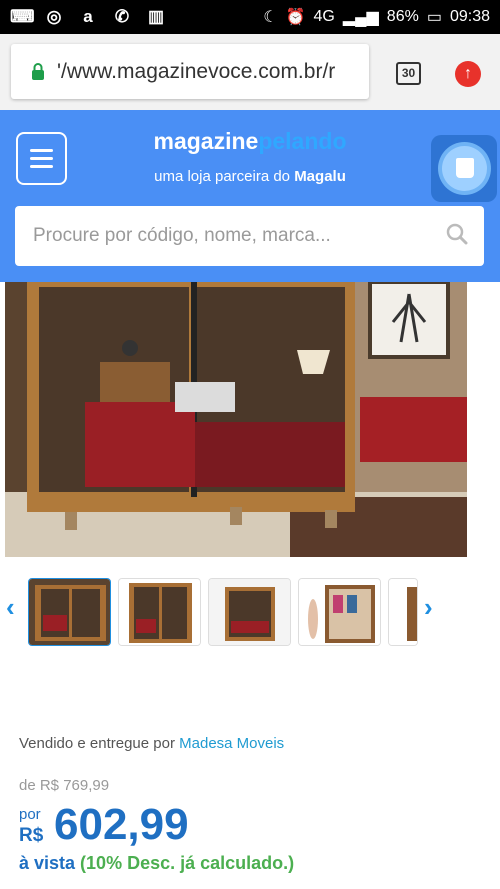 The image size is (500, 889). Describe the element at coordinates (403, 612) in the screenshot. I see `wardrobe-partial-thumb` at that location.